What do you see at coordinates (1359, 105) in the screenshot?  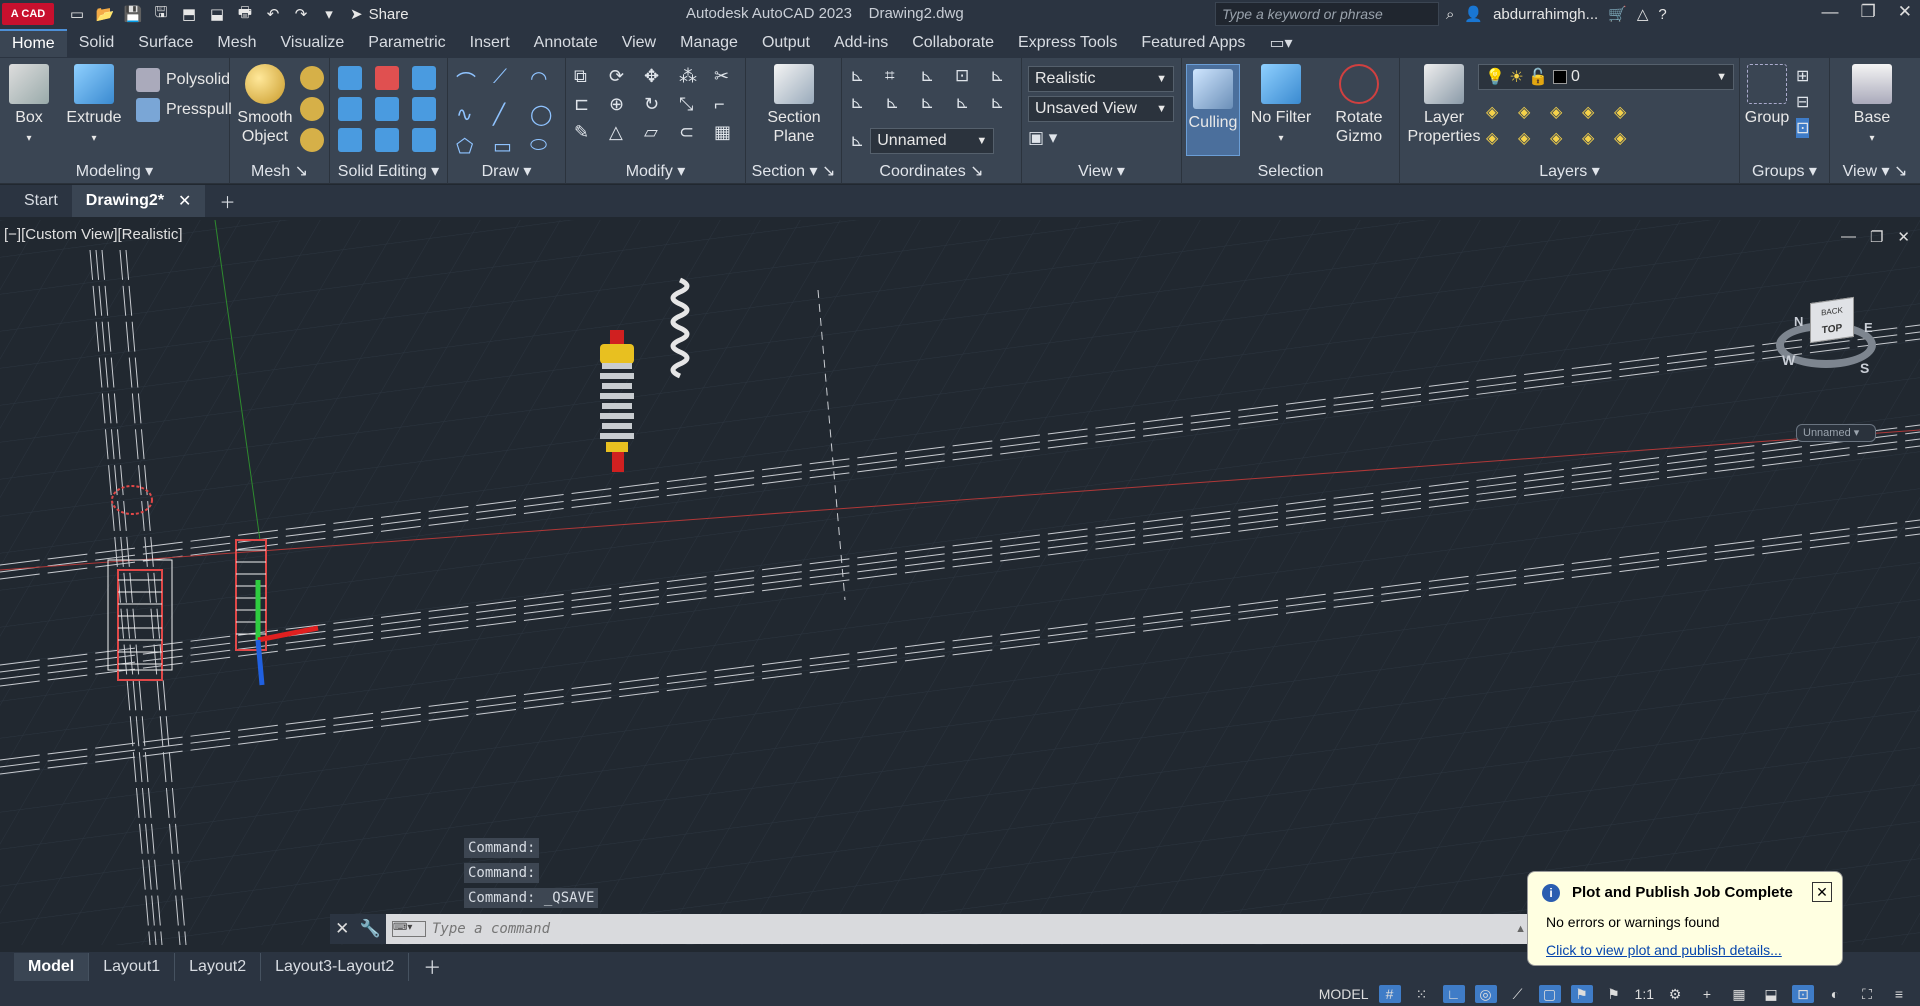 I see `rotate-gizmo-button: Rotate Gizmo` at bounding box center [1359, 105].